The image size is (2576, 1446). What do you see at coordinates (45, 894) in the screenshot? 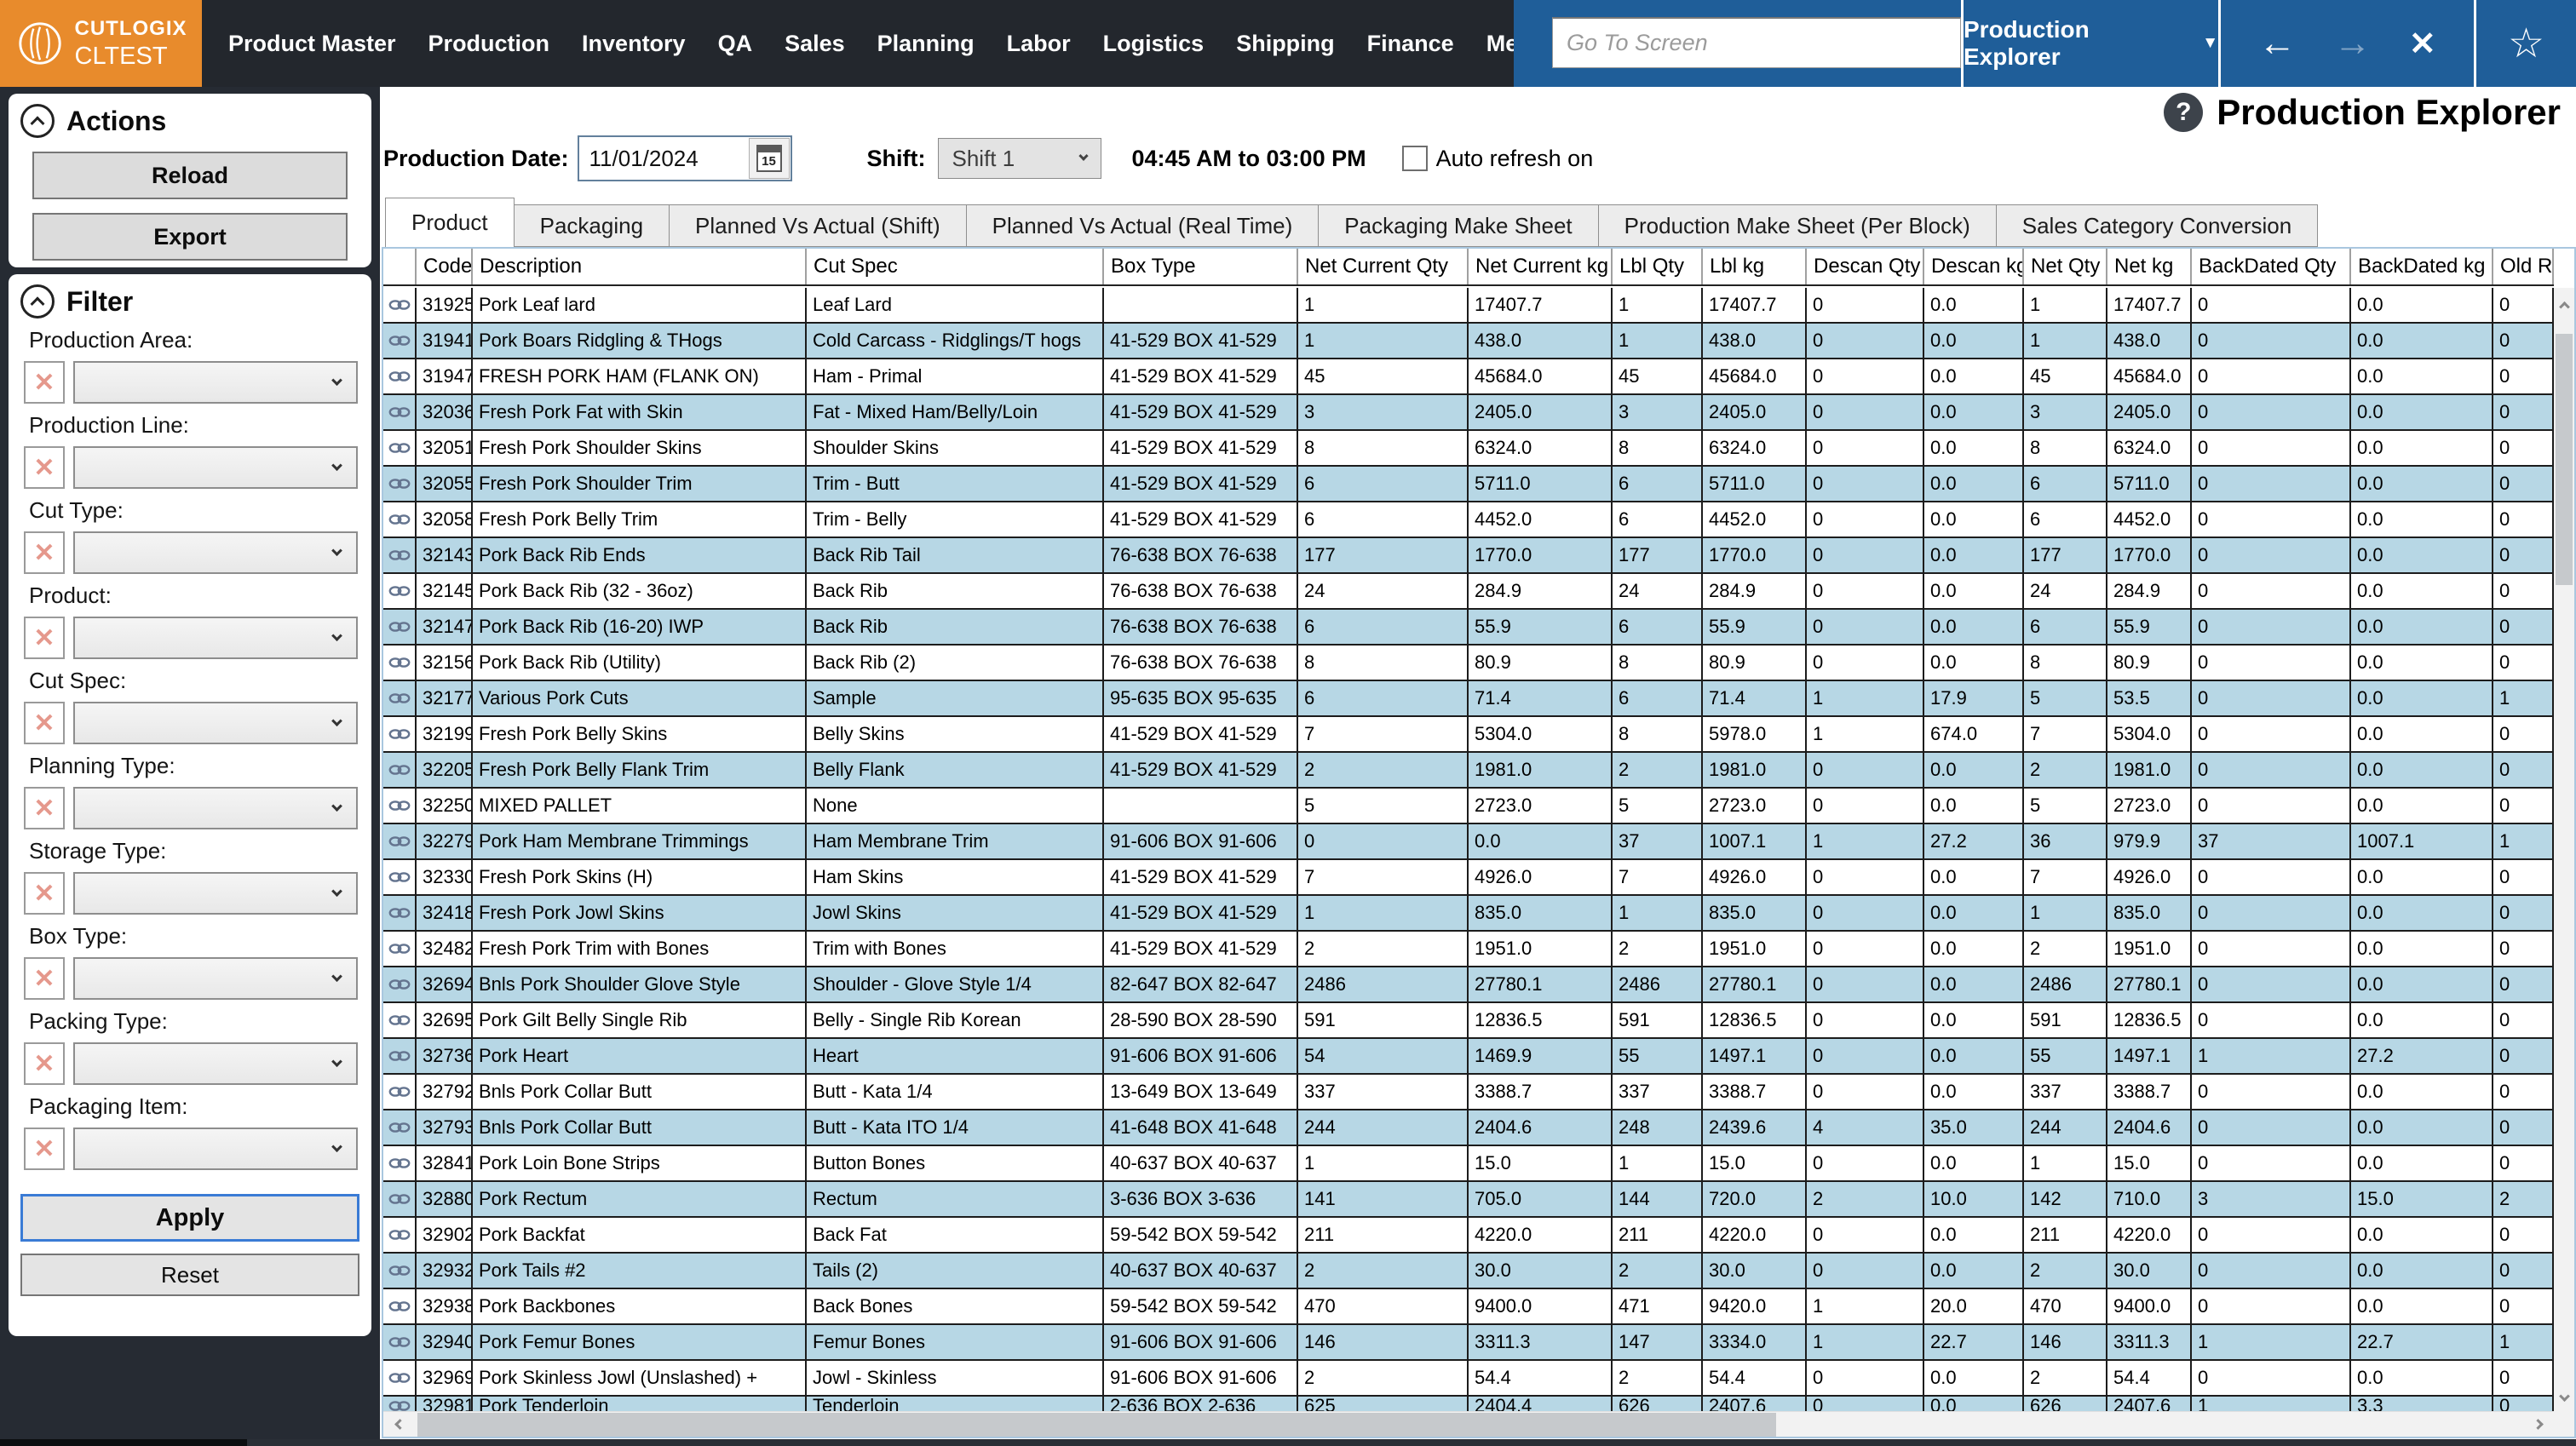
I see `clear-storage-type-button: ✕` at bounding box center [45, 894].